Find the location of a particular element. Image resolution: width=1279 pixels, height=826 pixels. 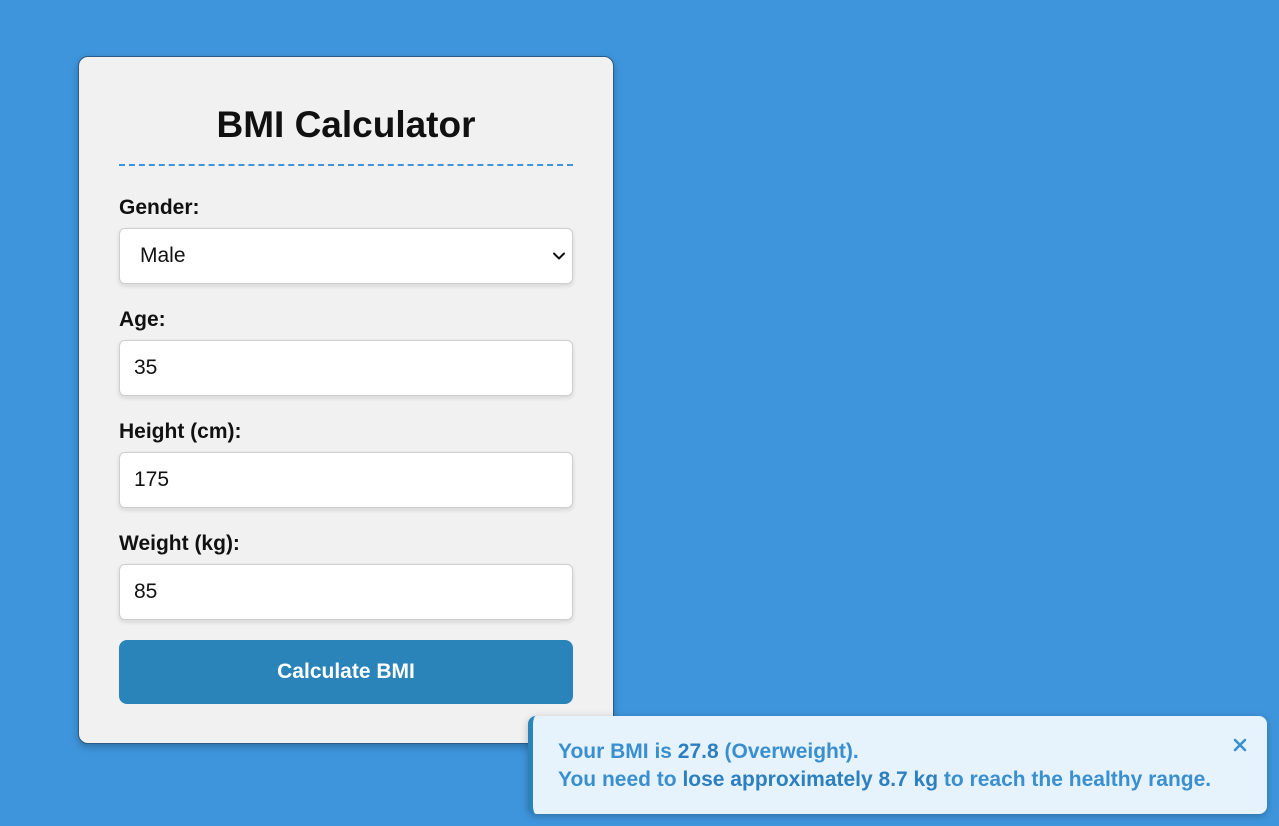

chevron-down-icon is located at coordinates (559, 256).